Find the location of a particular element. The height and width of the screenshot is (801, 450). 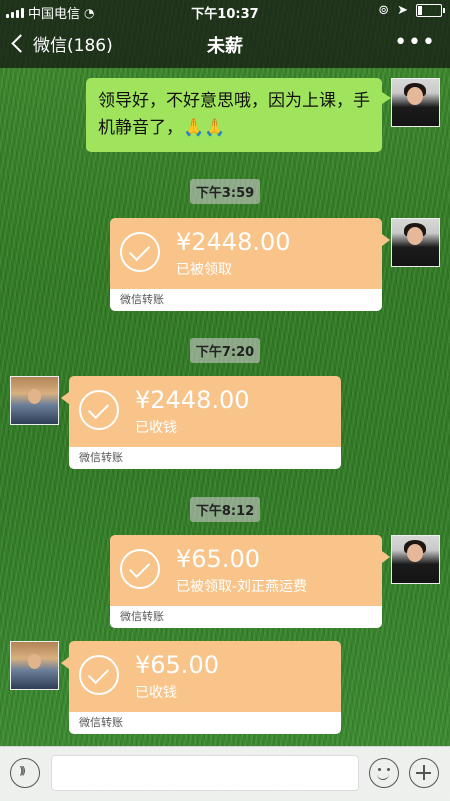

battery-icon is located at coordinates (430, 10).